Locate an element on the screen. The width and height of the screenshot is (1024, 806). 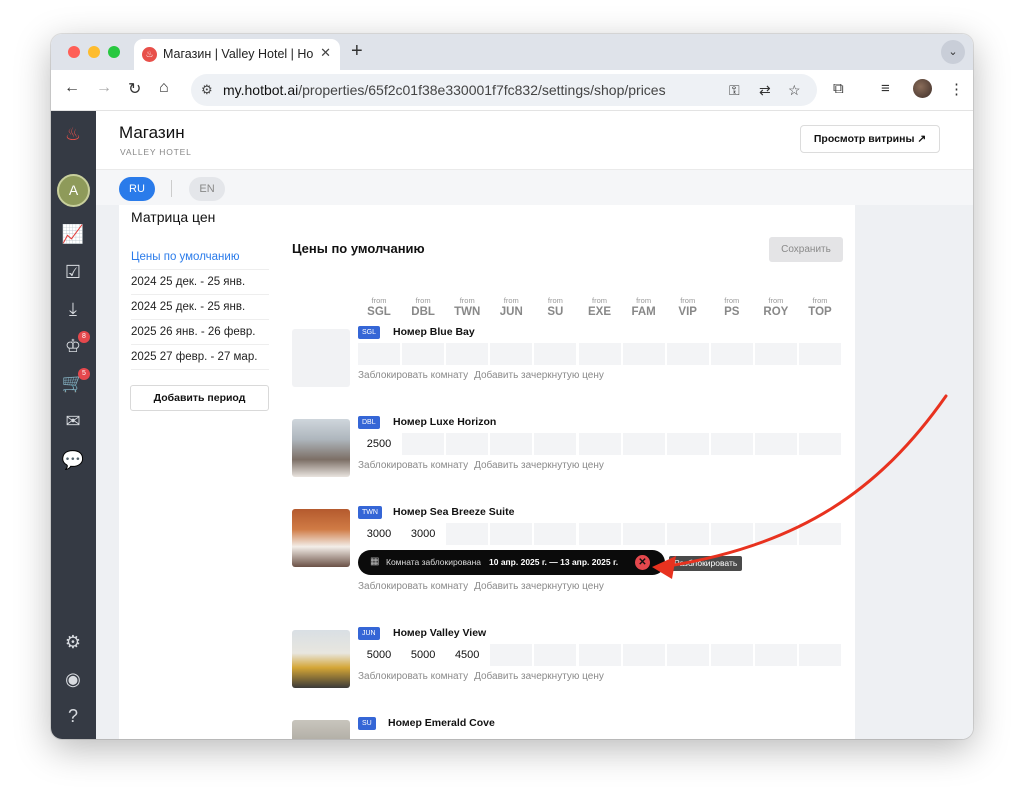
period-item: 2025 27 февр. - 27 мар. is located at coordinates (200, 357).